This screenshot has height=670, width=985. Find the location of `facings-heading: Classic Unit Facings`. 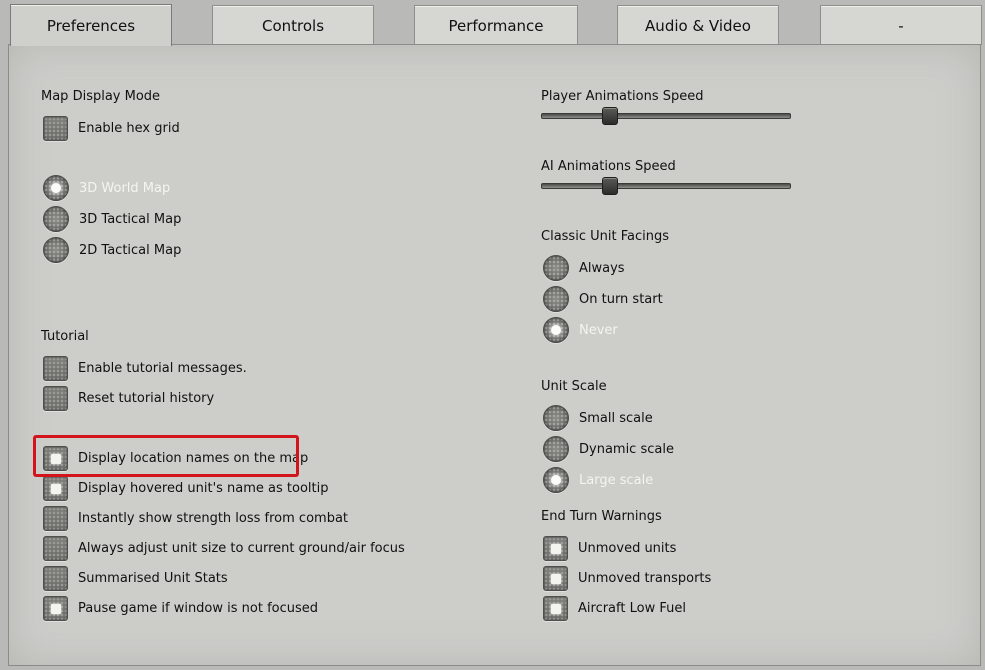

facings-heading: Classic Unit Facings is located at coordinates (605, 236).